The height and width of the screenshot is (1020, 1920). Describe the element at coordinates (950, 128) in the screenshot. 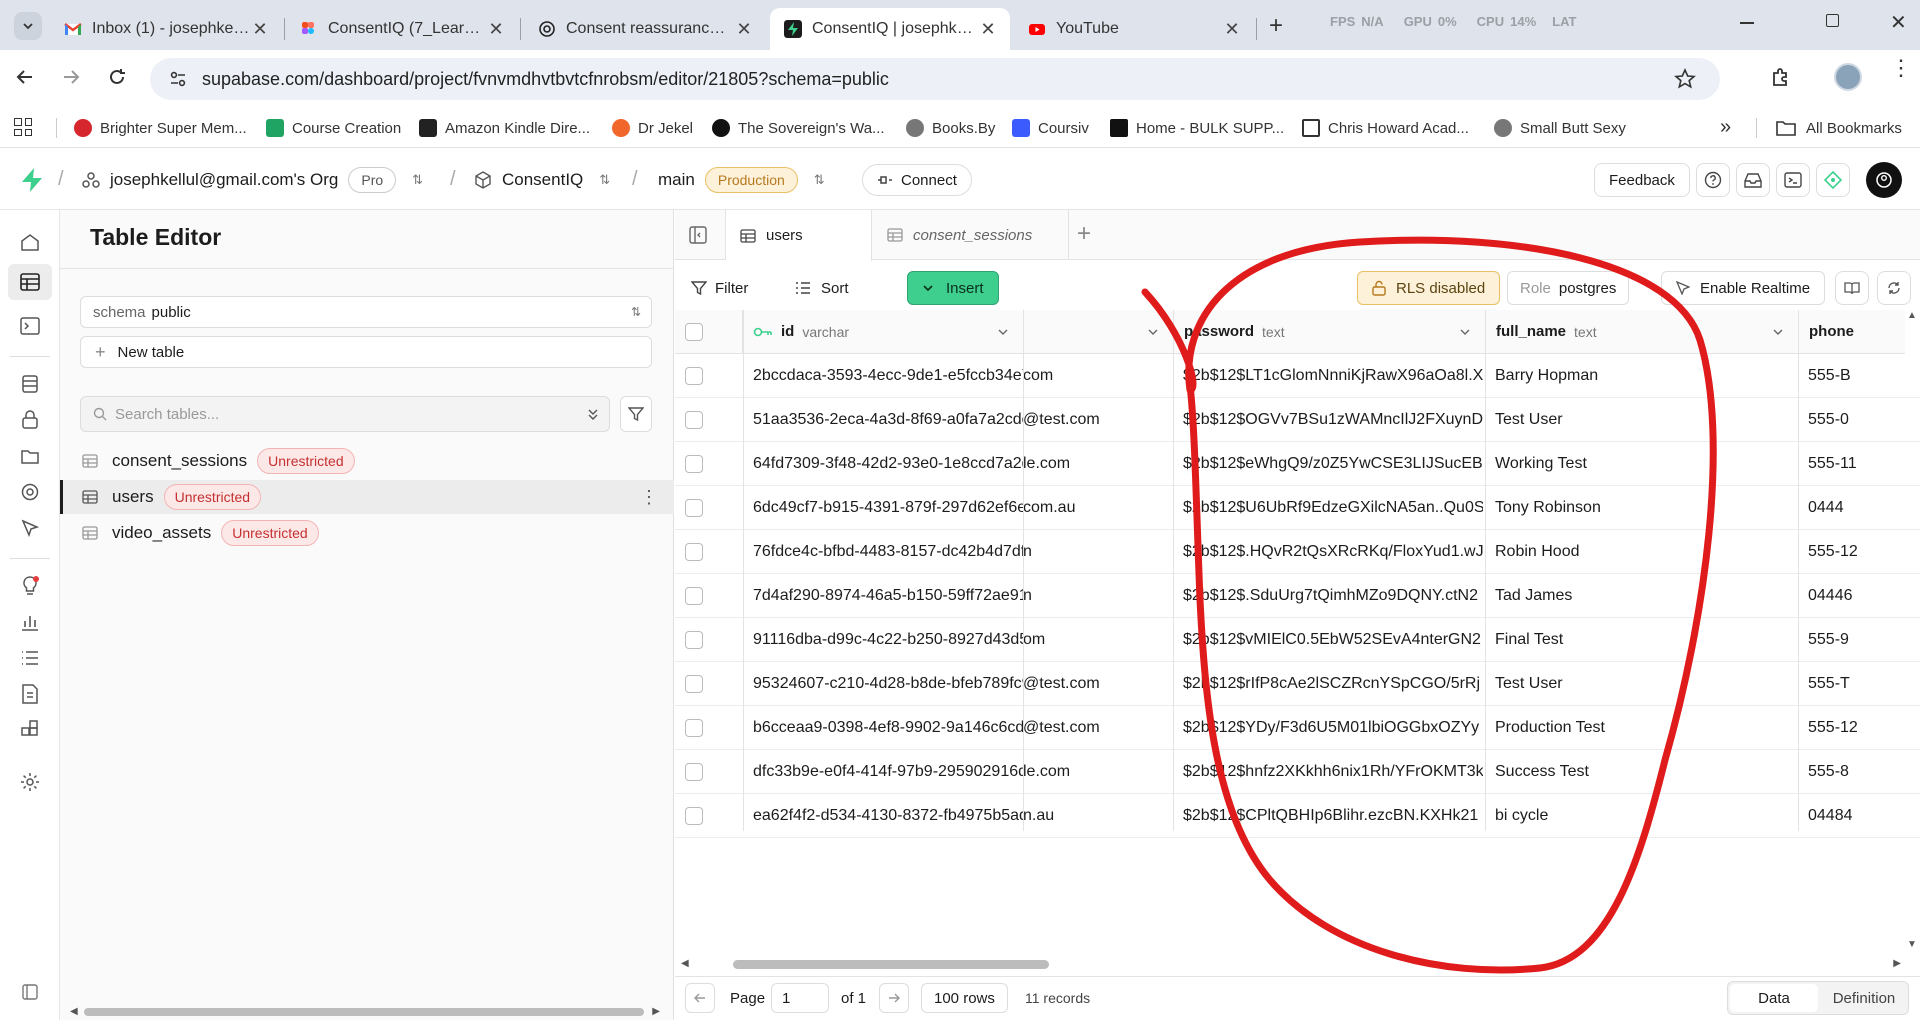

I see `bookmark-item: Books.By` at that location.